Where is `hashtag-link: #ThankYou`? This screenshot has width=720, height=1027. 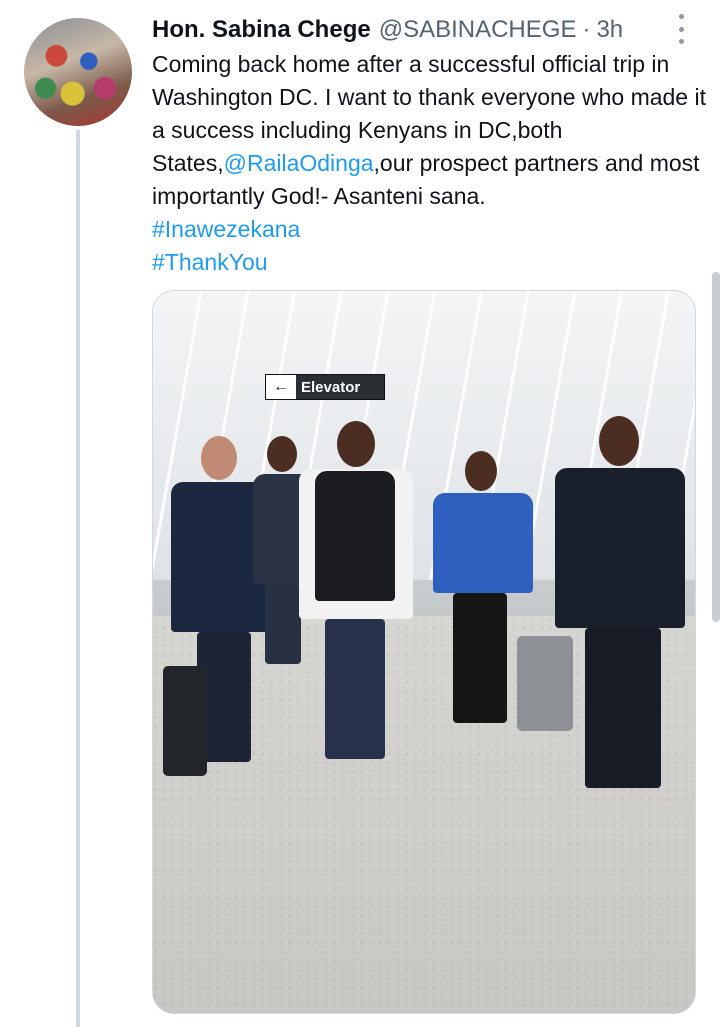
hashtag-link: #ThankYou is located at coordinates (432, 262).